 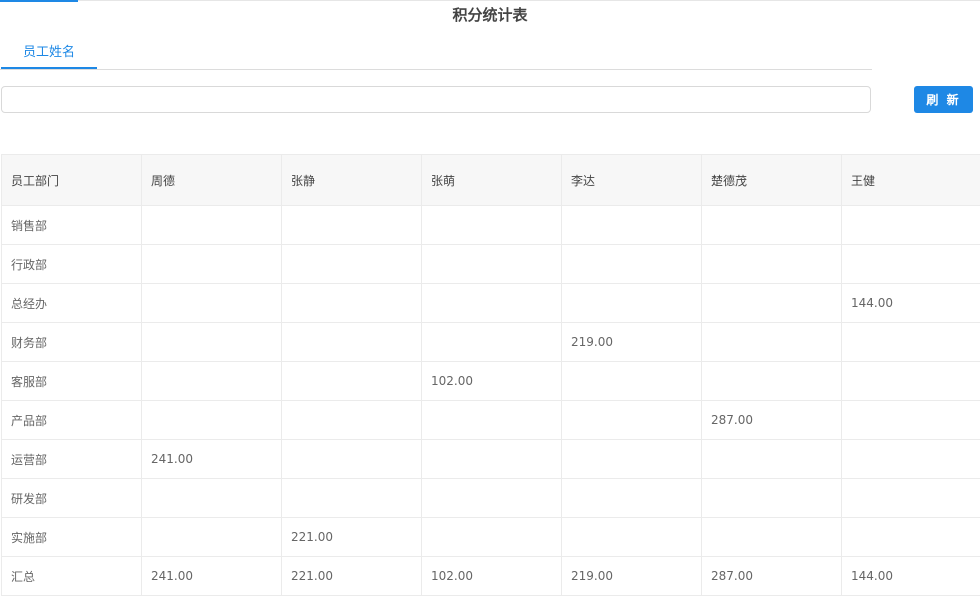 I want to click on table-row: 运营部241.00, so click(x=491, y=459).